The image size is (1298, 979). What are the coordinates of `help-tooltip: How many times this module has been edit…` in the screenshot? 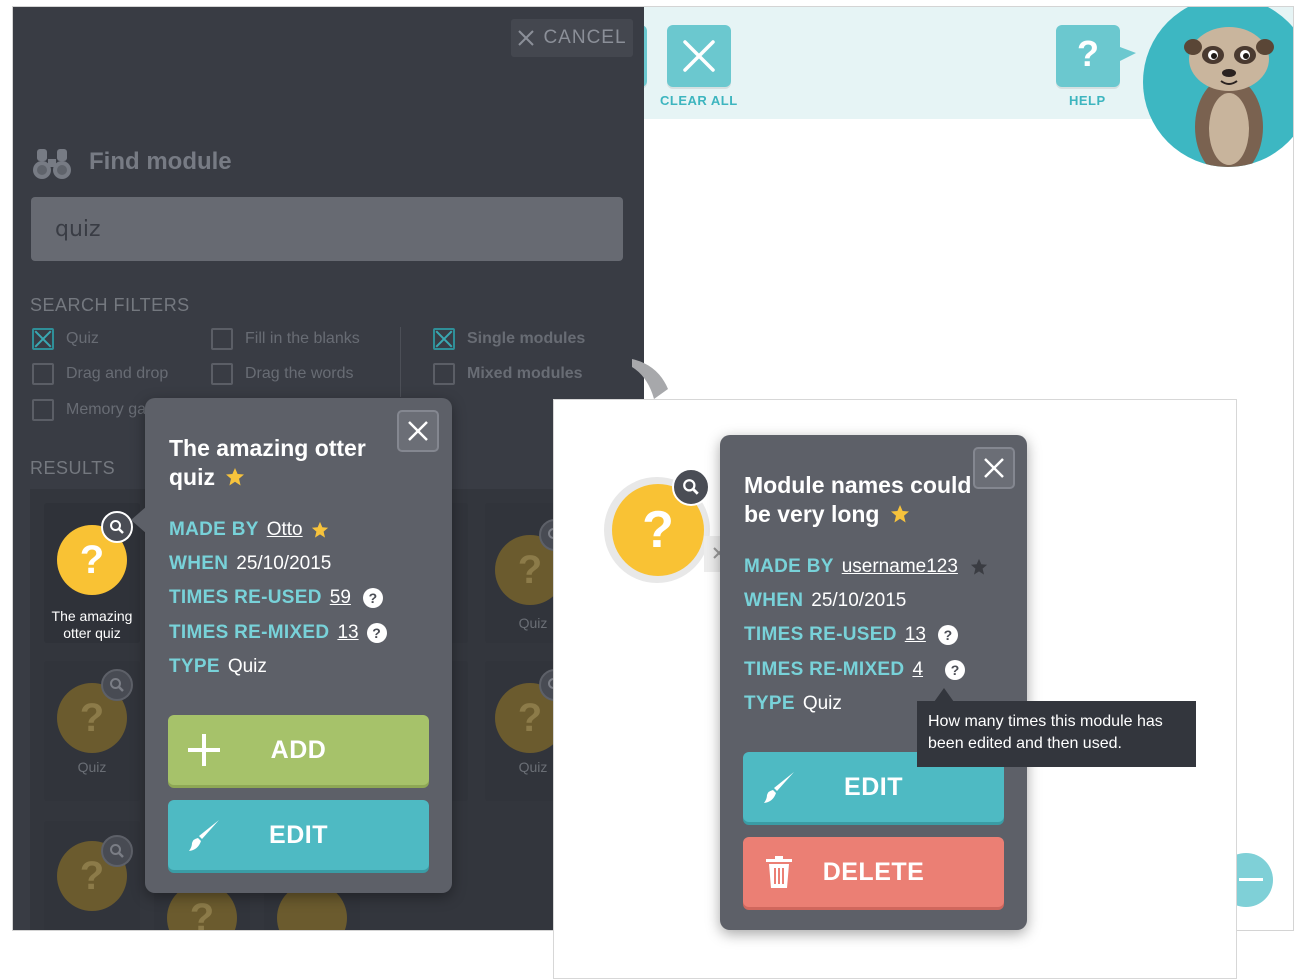 It's located at (1056, 734).